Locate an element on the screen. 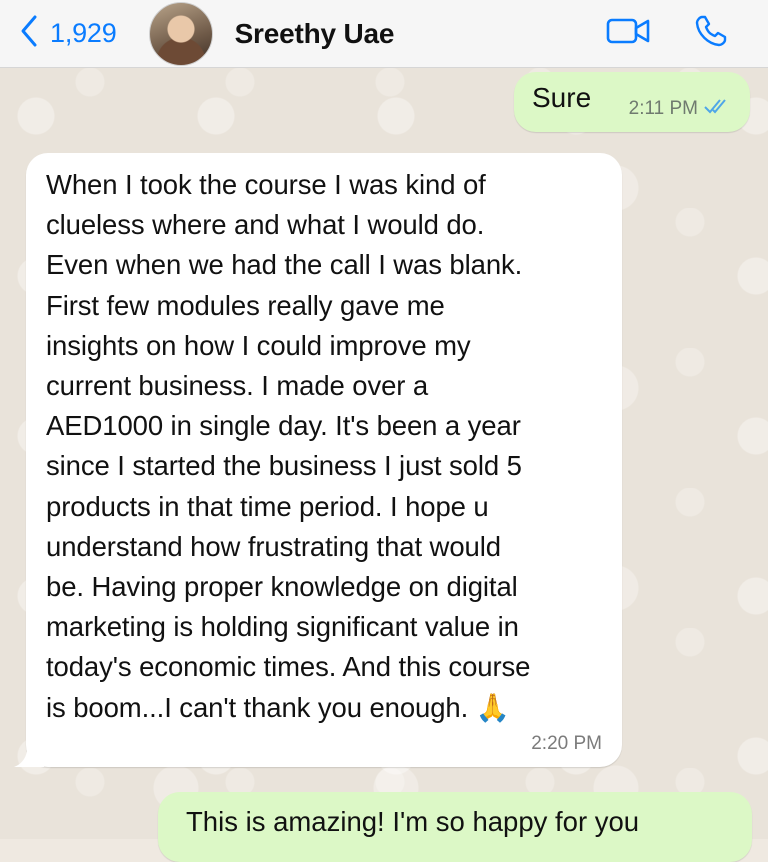  message-text: This is amazing! I'm so happy for you is located at coordinates (413, 821).